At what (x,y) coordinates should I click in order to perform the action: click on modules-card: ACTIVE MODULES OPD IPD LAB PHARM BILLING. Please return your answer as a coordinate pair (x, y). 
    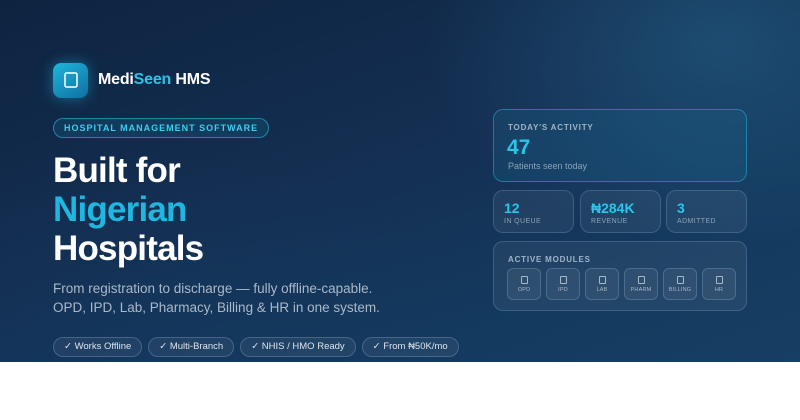
    Looking at the image, I should click on (620, 276).